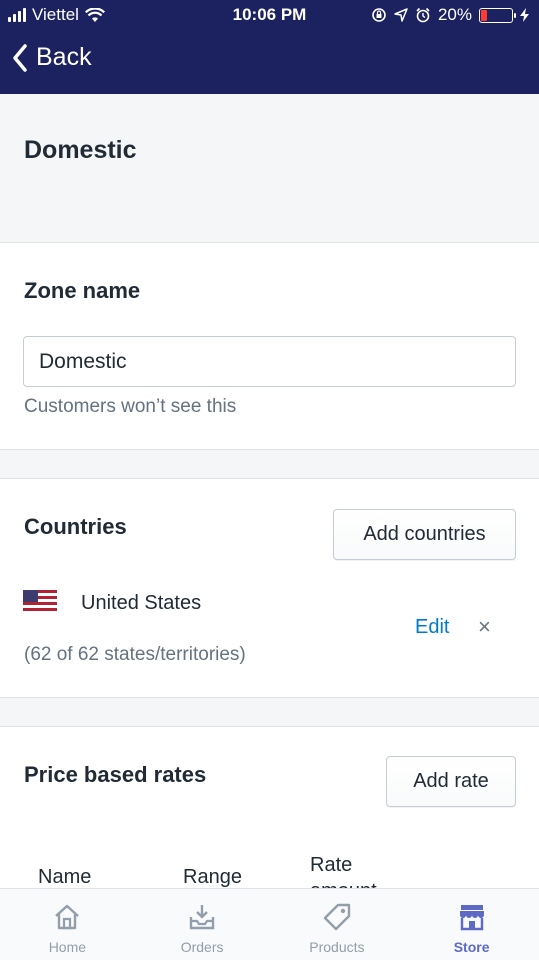  I want to click on orders-icon, so click(202, 917).